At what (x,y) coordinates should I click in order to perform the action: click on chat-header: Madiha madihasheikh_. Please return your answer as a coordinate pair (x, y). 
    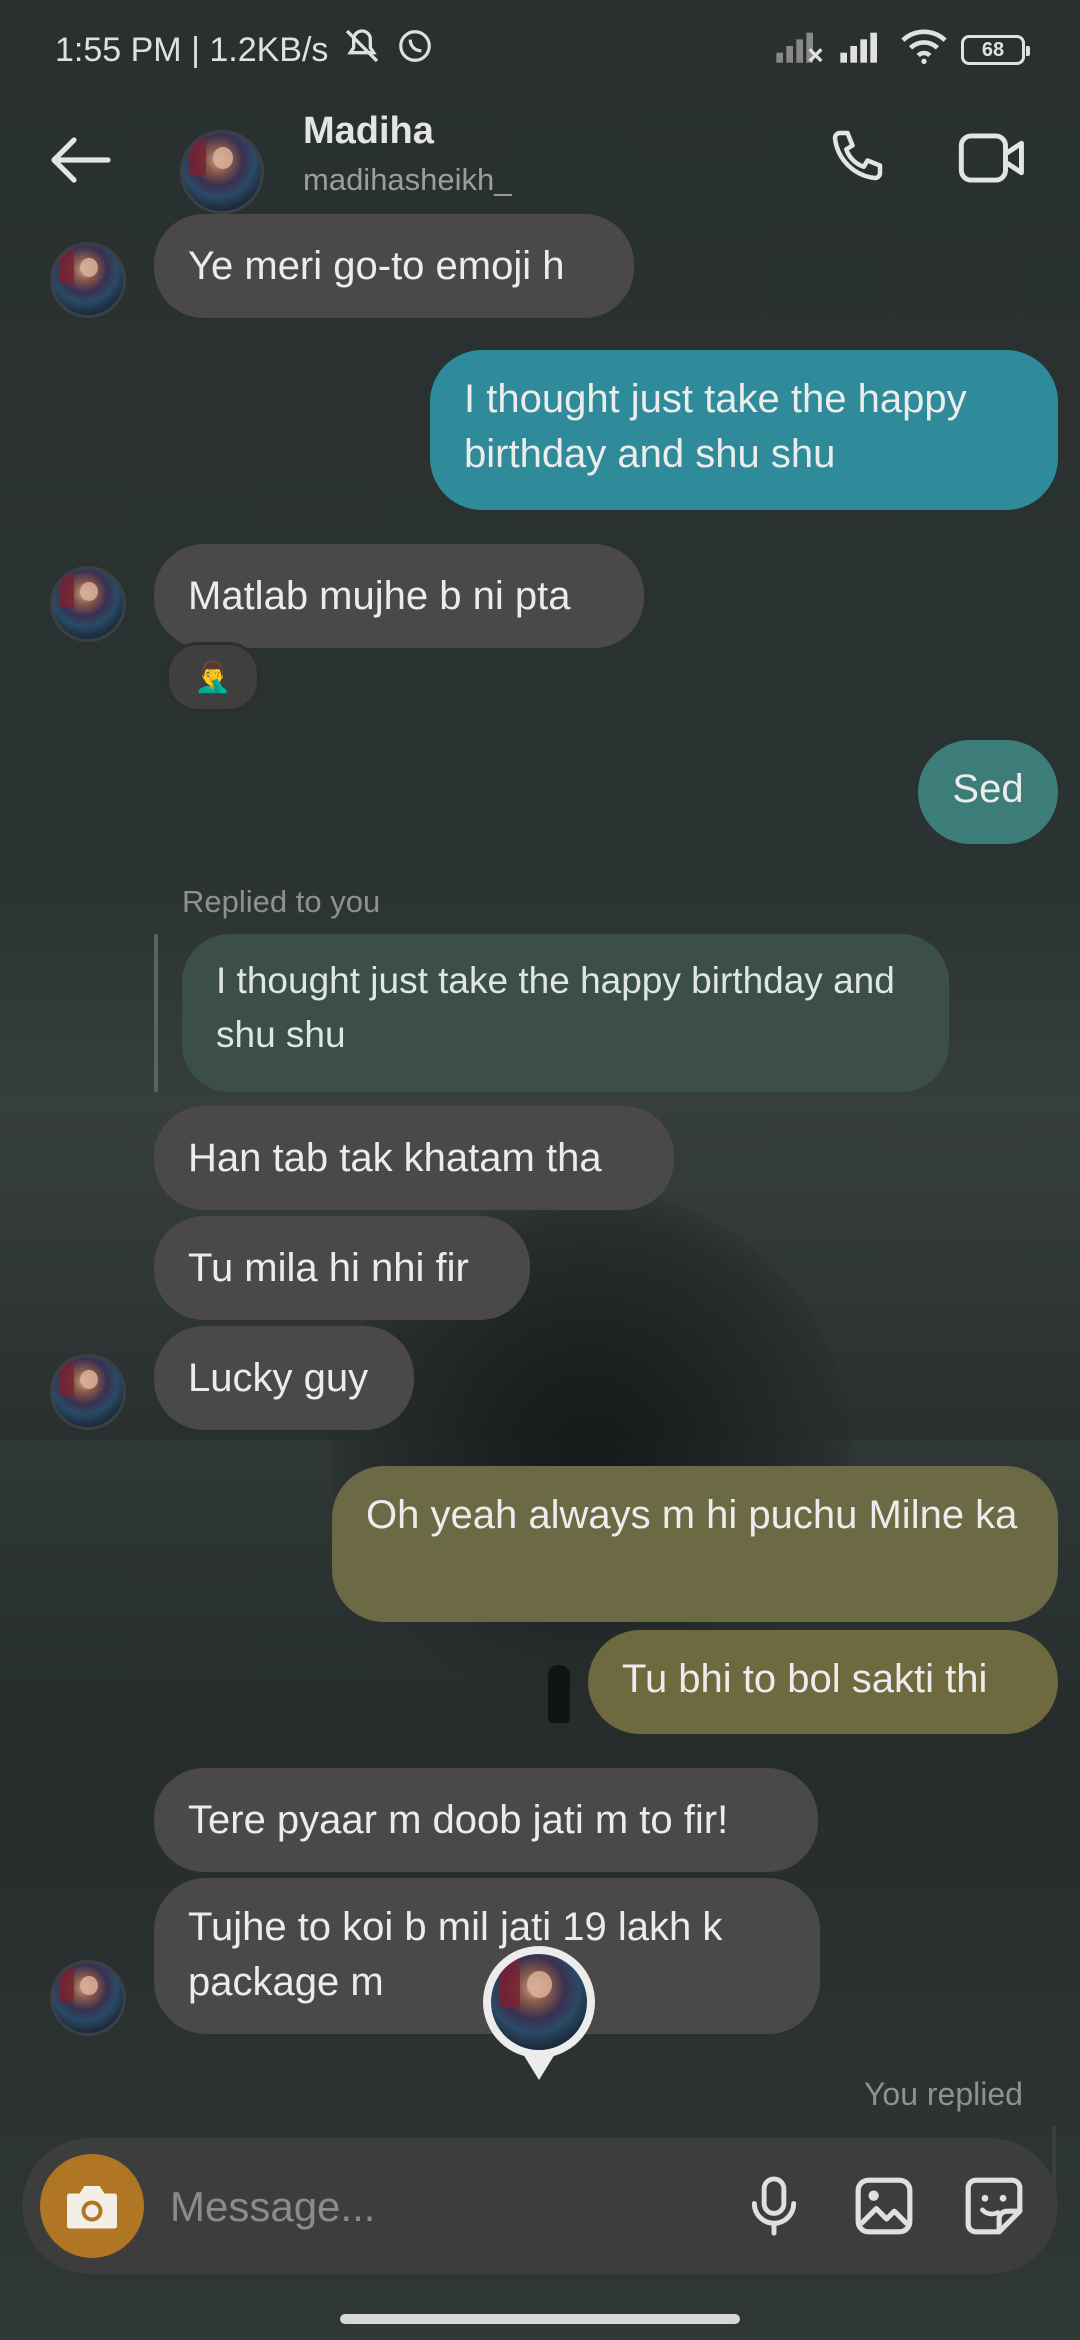
    Looking at the image, I should click on (540, 160).